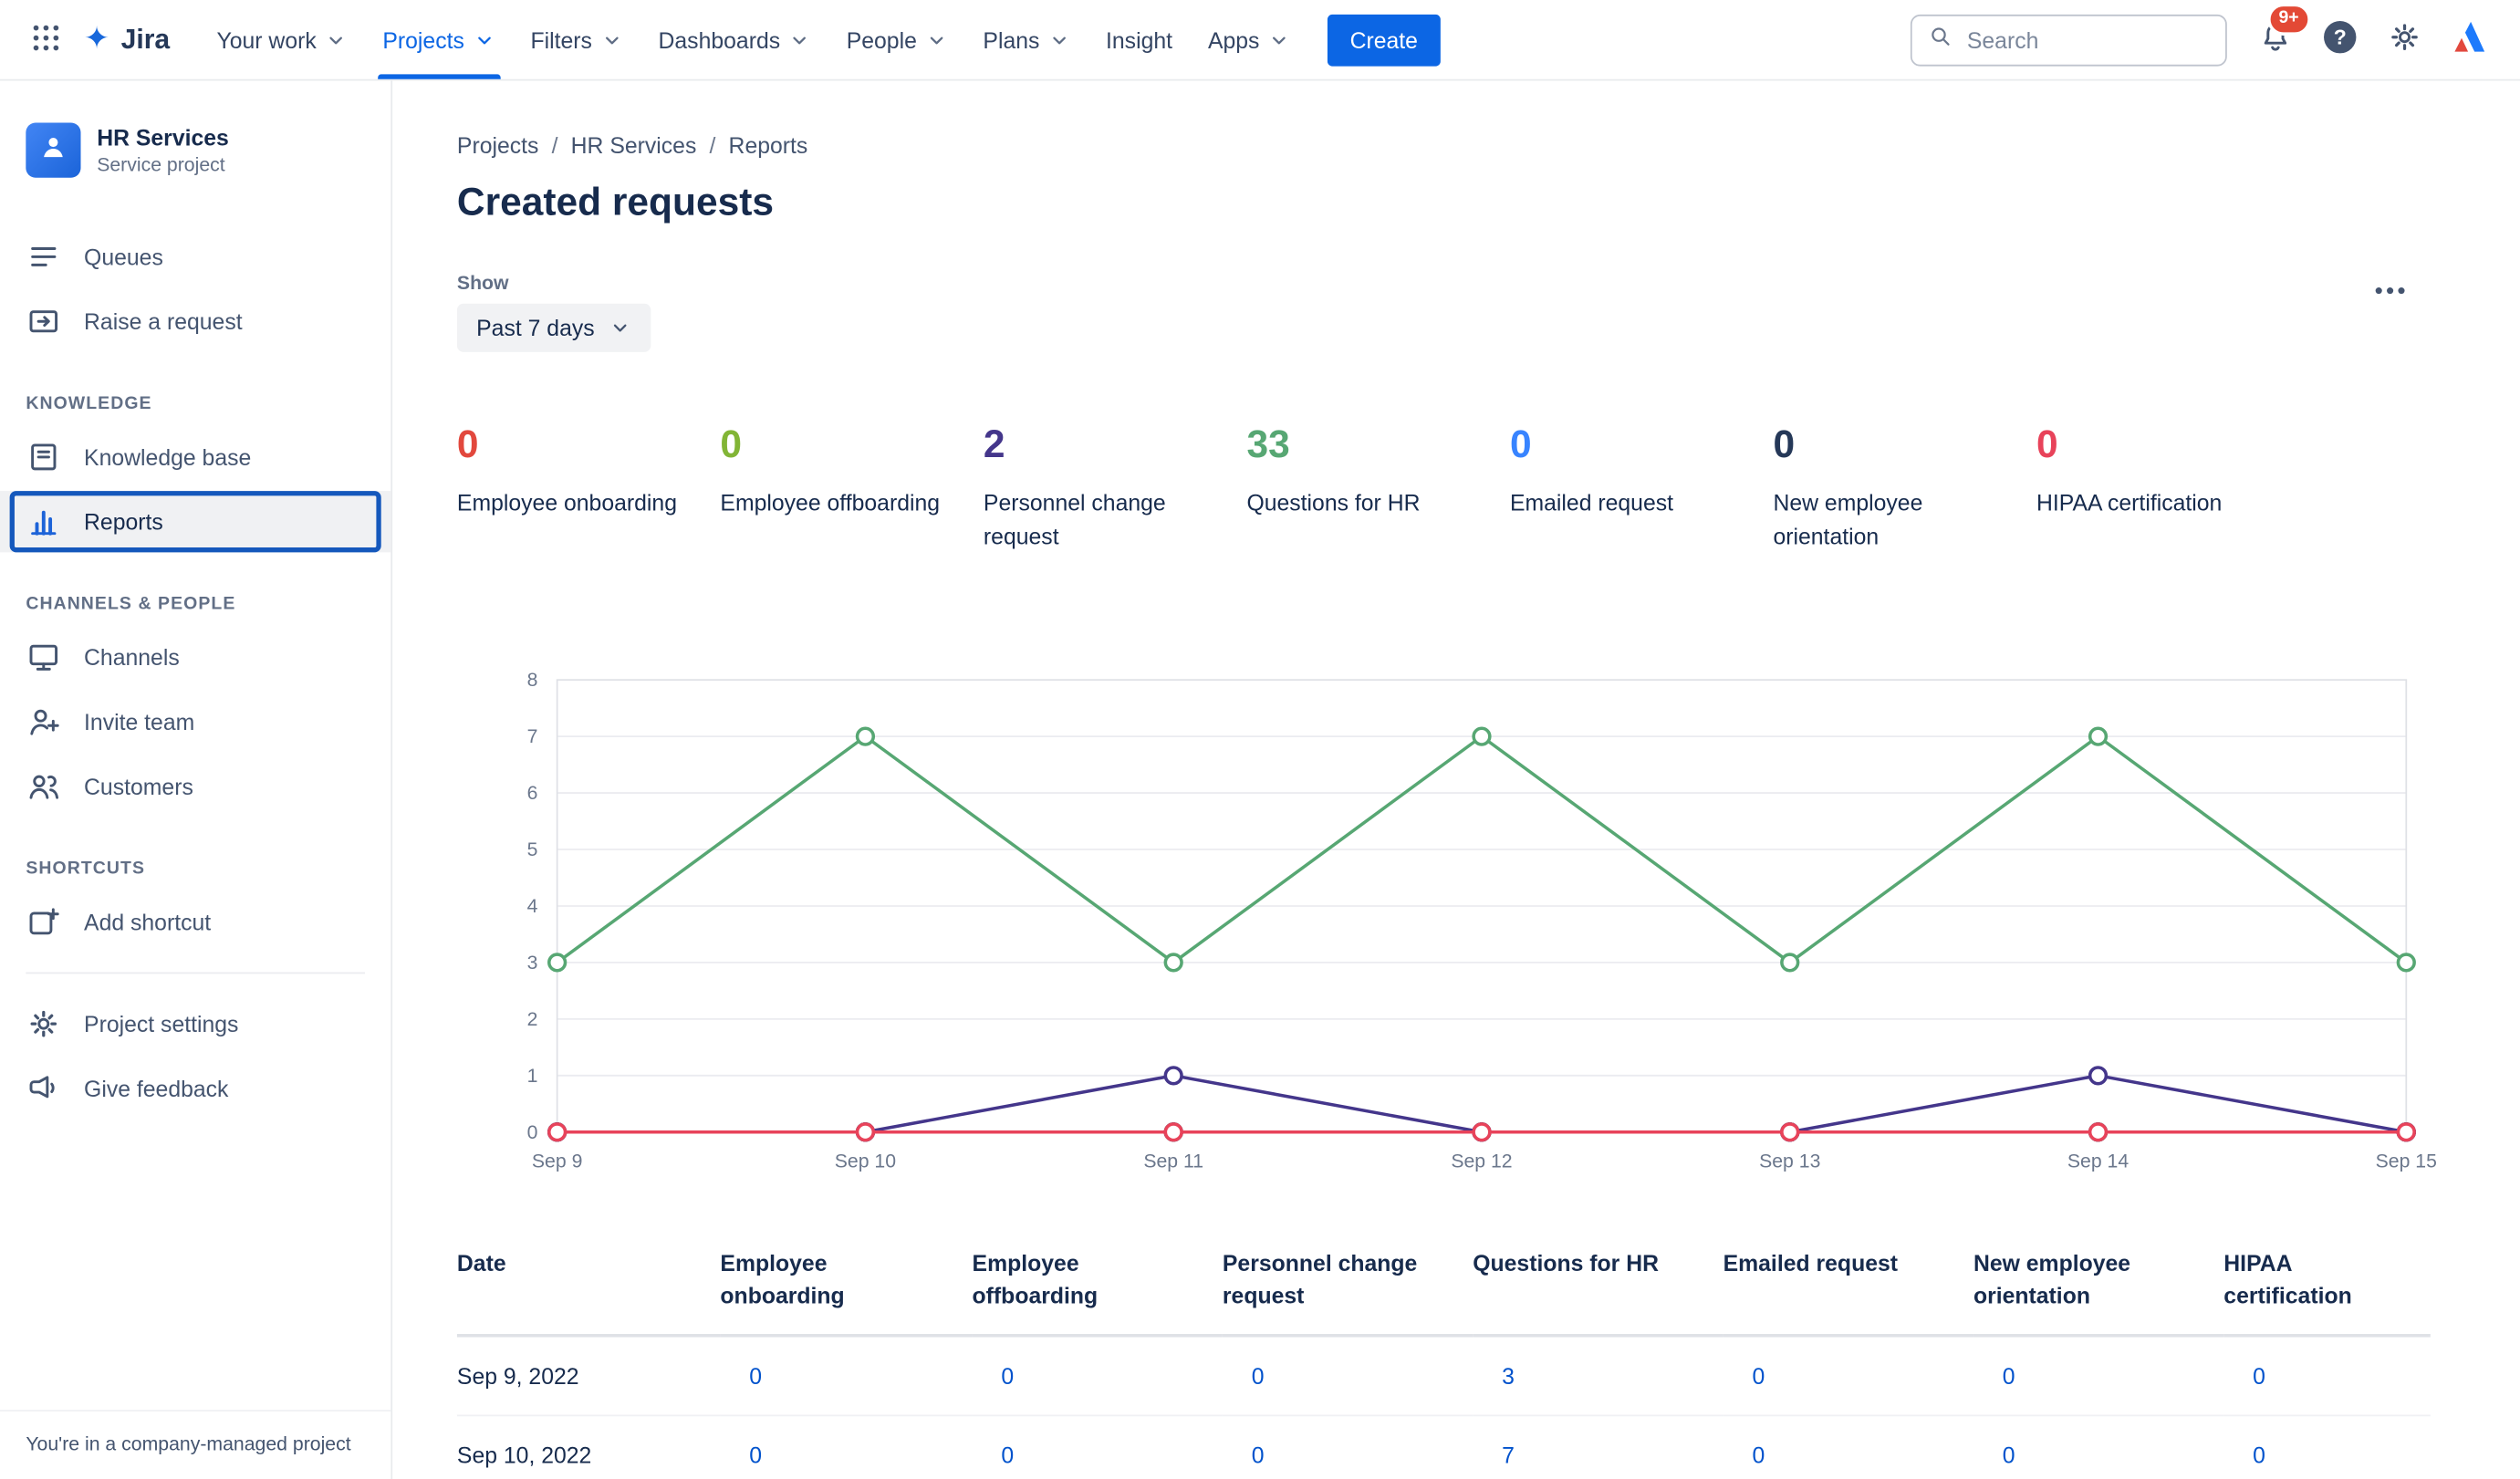 This screenshot has height=1479, width=2520. I want to click on nav-item-plans: Plans, so click(1026, 40).